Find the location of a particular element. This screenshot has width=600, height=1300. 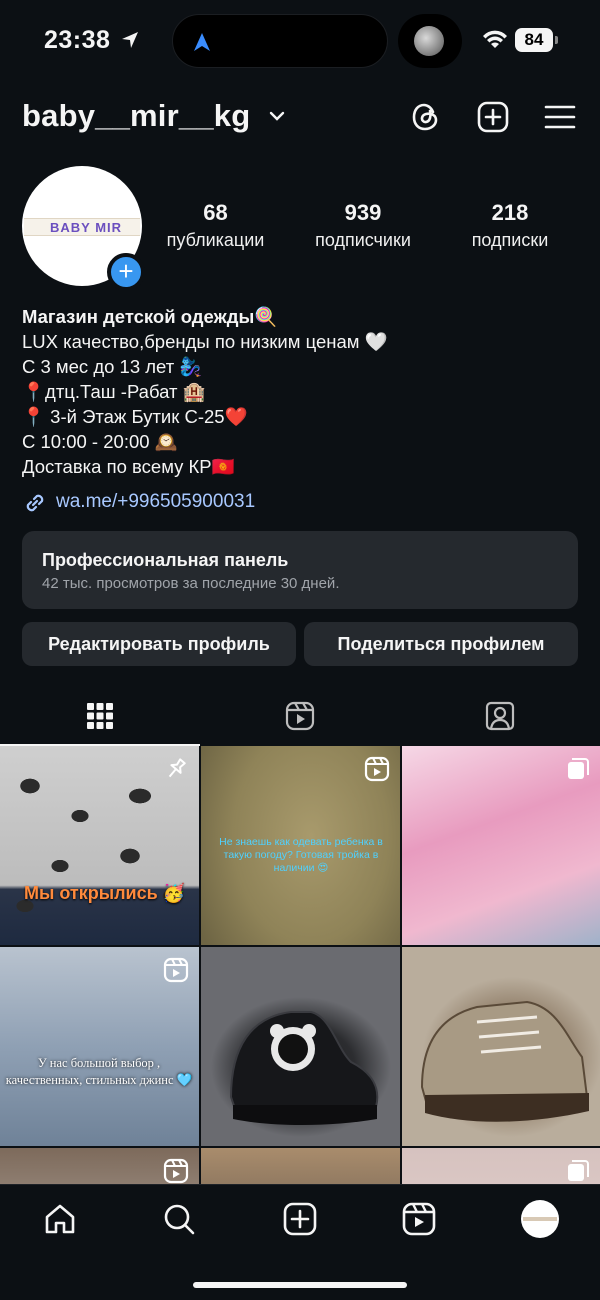

bio-line: LUX качество,бренды по низким ценам 🤍 is located at coordinates (205, 341).